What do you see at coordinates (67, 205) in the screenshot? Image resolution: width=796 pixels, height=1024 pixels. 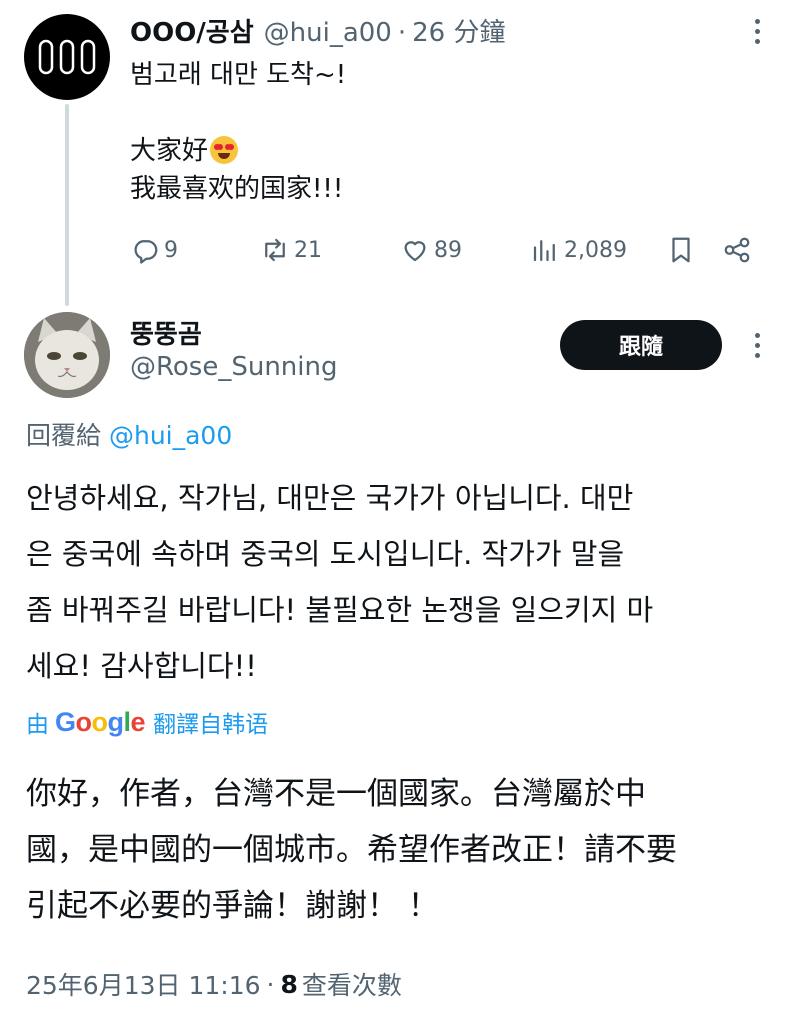 I see `thread-connector` at bounding box center [67, 205].